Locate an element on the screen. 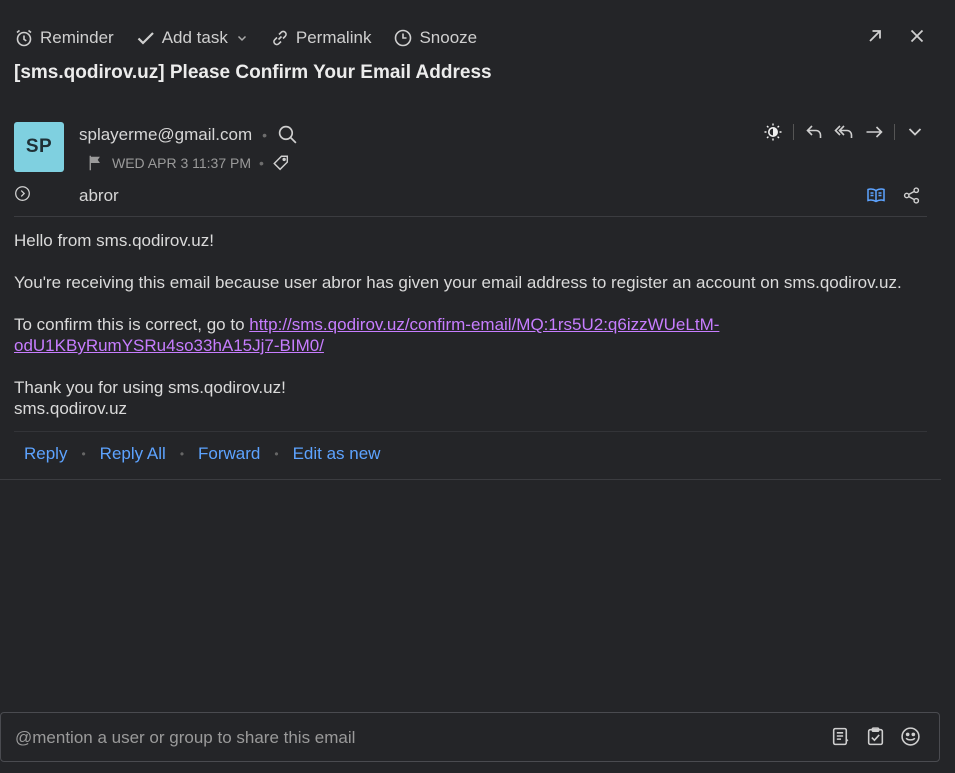 Image resolution: width=955 pixels, height=773 pixels. close-icon is located at coordinates (917, 36).